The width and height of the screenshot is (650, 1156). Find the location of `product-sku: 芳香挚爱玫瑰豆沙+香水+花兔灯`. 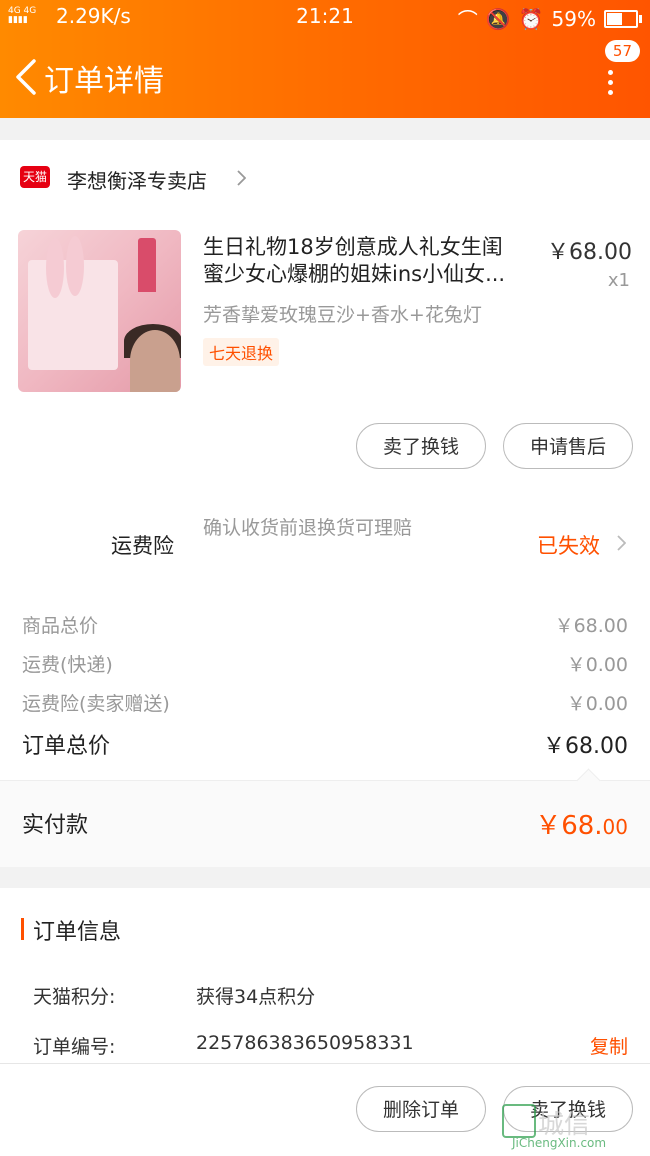

product-sku: 芳香挚爱玫瑰豆沙+香水+花兔灯 is located at coordinates (342, 315).